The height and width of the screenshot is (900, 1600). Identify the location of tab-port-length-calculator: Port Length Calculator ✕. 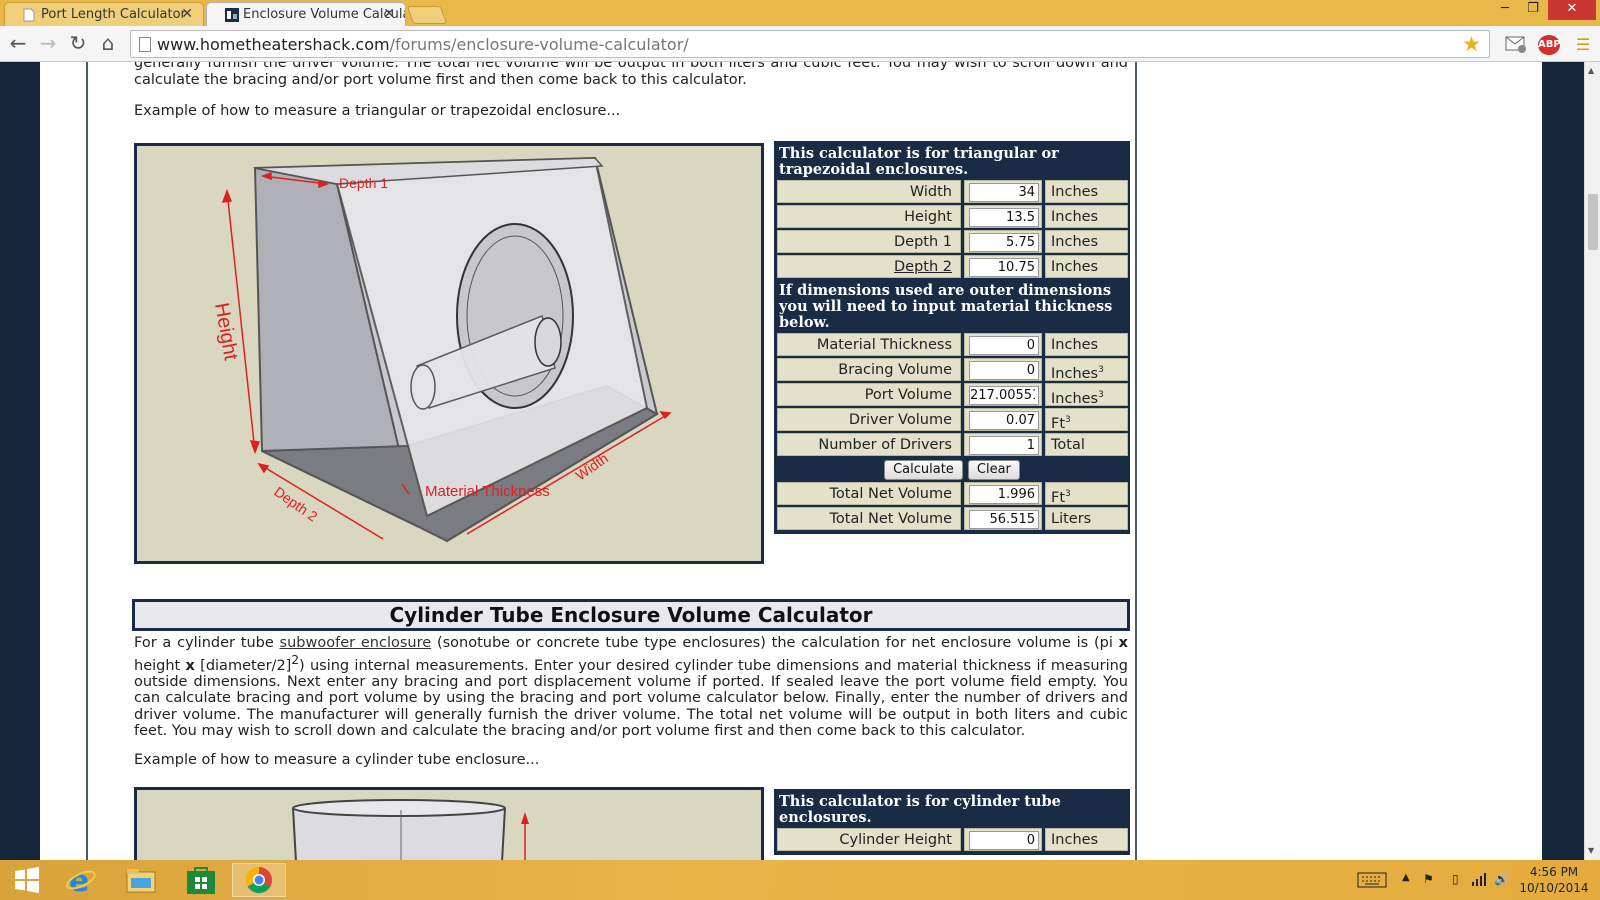
(104, 14).